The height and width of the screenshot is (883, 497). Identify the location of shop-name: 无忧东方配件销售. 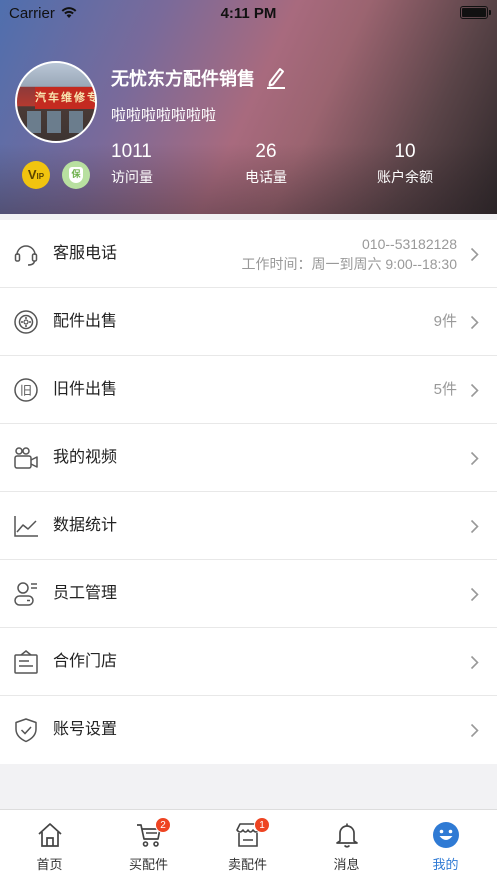
(183, 79).